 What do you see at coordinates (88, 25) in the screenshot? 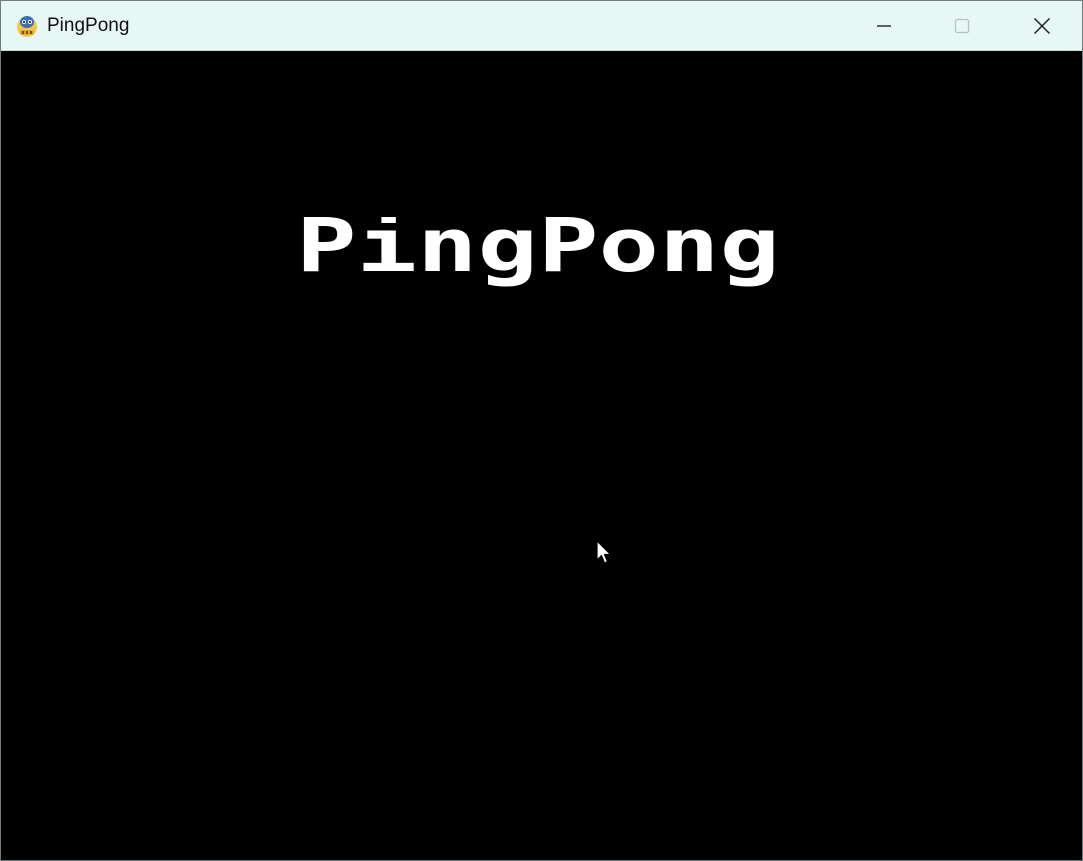
I see `window-title: PingPong` at bounding box center [88, 25].